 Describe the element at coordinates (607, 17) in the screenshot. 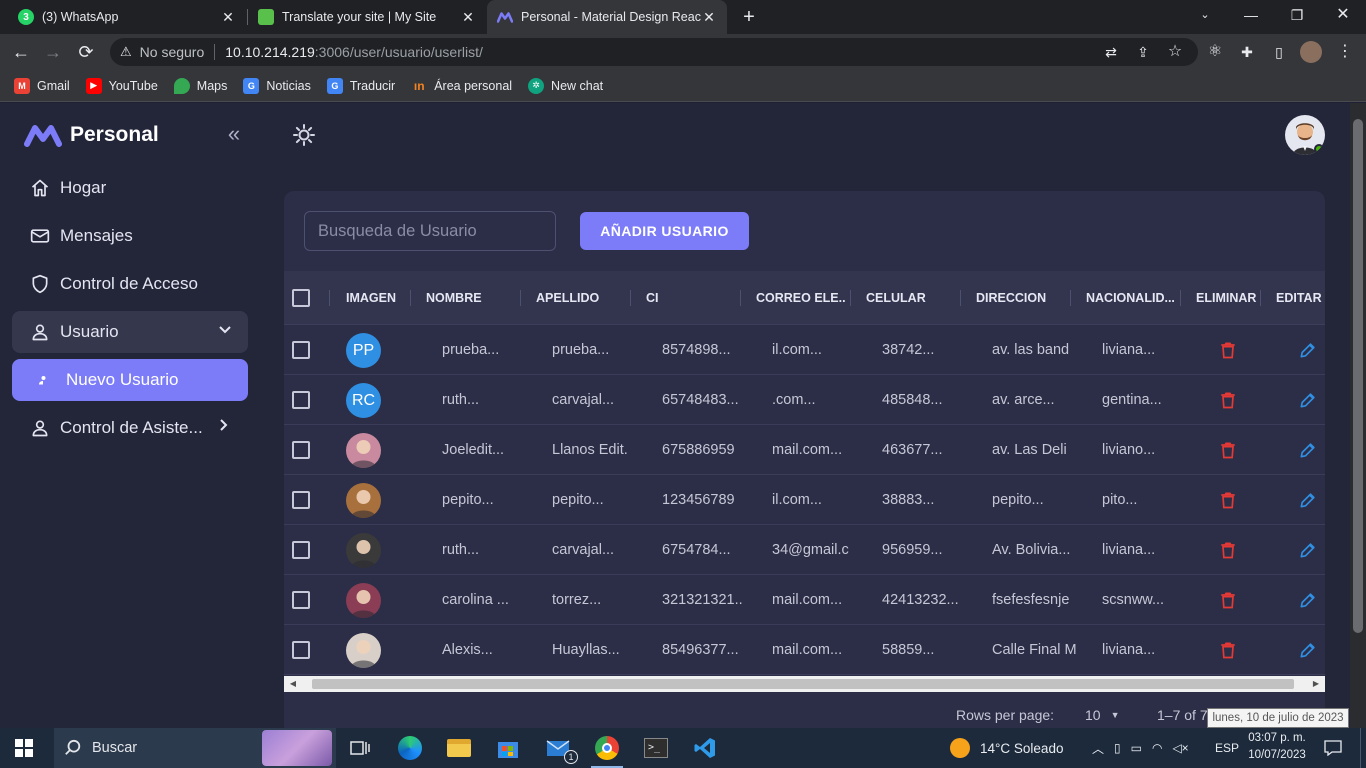

I see `tab-personal: Personal - Material Design React ✕` at that location.